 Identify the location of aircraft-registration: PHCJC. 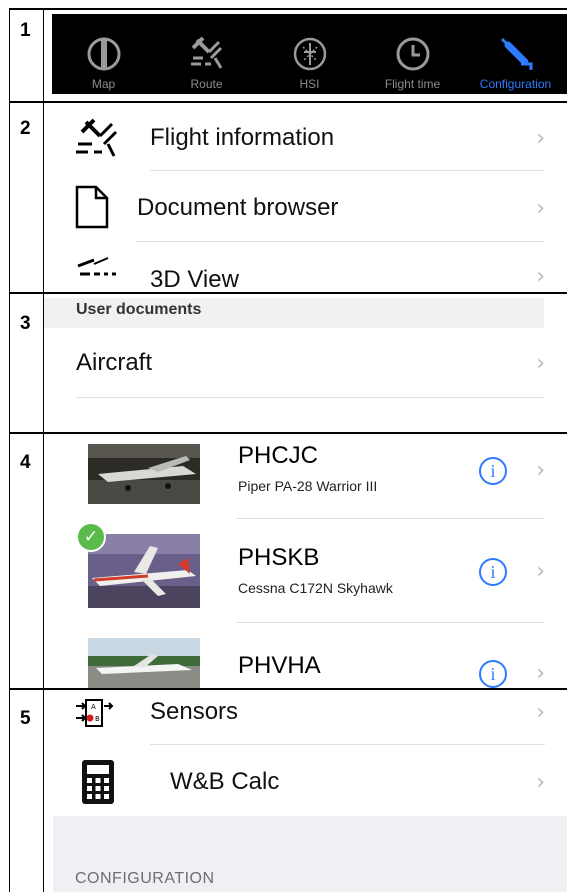
(278, 455).